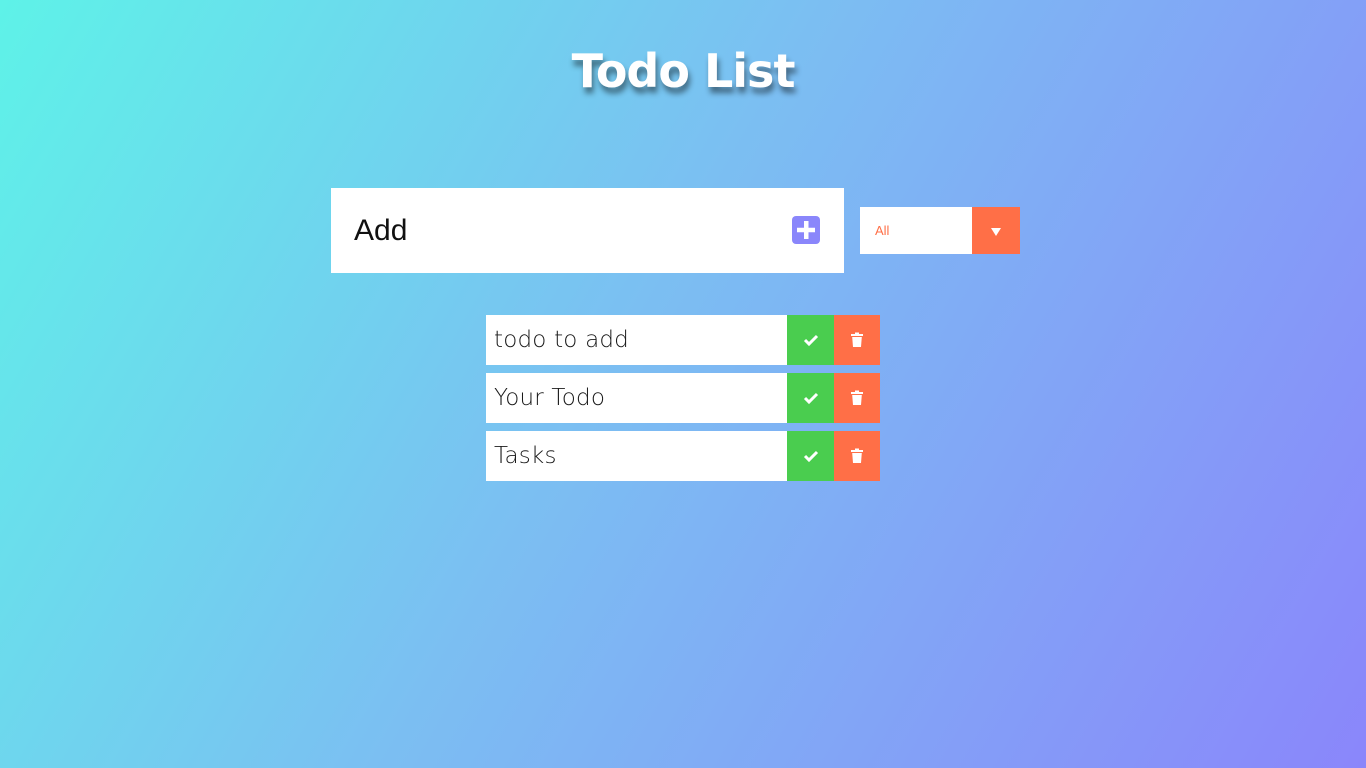 The image size is (1366, 768). What do you see at coordinates (564, 230) in the screenshot?
I see `todo-input` at bounding box center [564, 230].